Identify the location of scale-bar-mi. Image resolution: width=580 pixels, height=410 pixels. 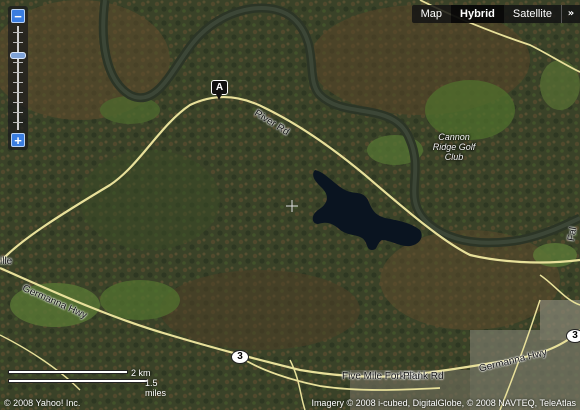
(78, 381).